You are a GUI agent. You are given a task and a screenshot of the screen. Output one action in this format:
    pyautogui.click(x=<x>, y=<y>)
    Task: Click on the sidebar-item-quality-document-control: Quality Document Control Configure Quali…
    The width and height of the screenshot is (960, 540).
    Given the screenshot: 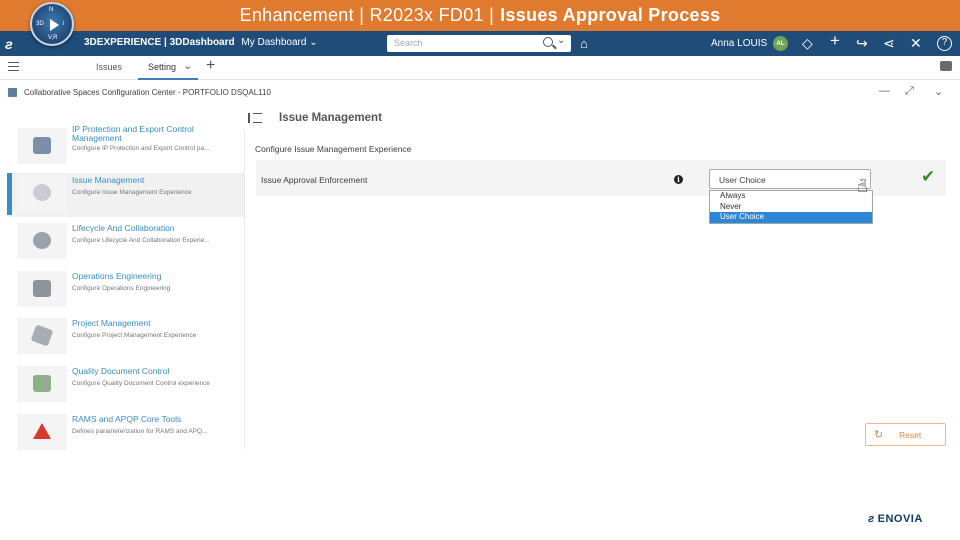 What is the action you would take?
    pyautogui.click(x=125, y=386)
    